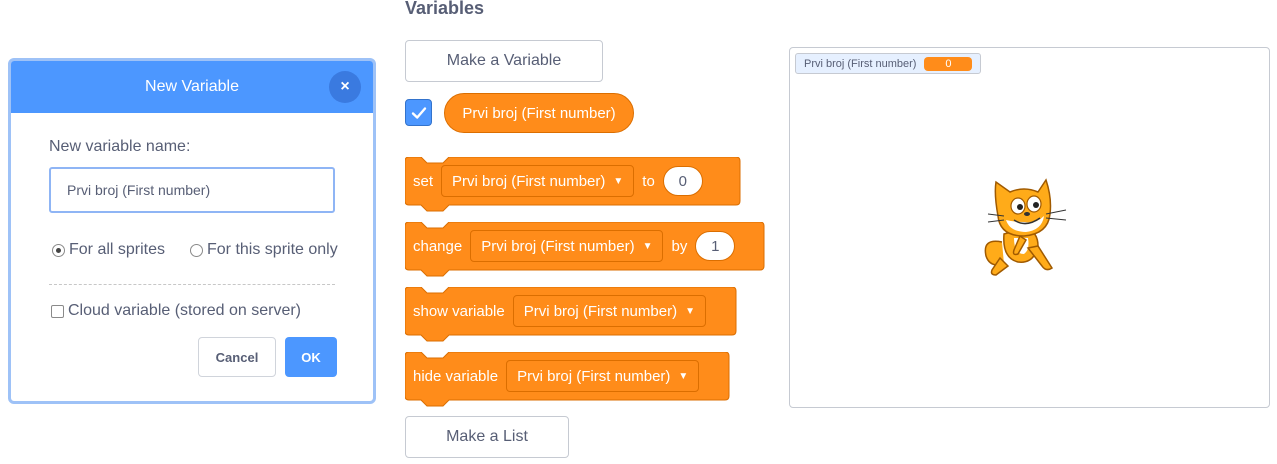  I want to click on set-to-label: to, so click(648, 181).